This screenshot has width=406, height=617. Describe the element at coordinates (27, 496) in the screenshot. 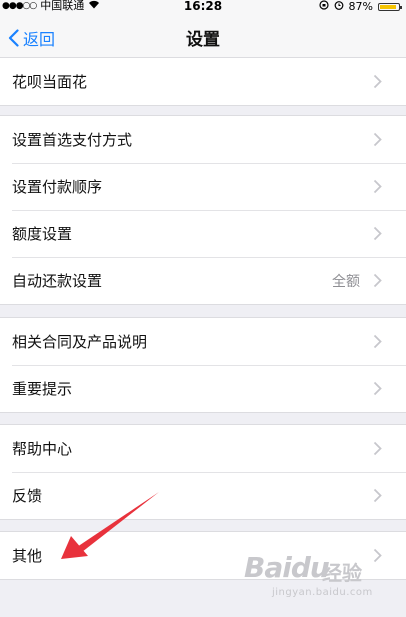

I see `row-label: 反馈` at that location.